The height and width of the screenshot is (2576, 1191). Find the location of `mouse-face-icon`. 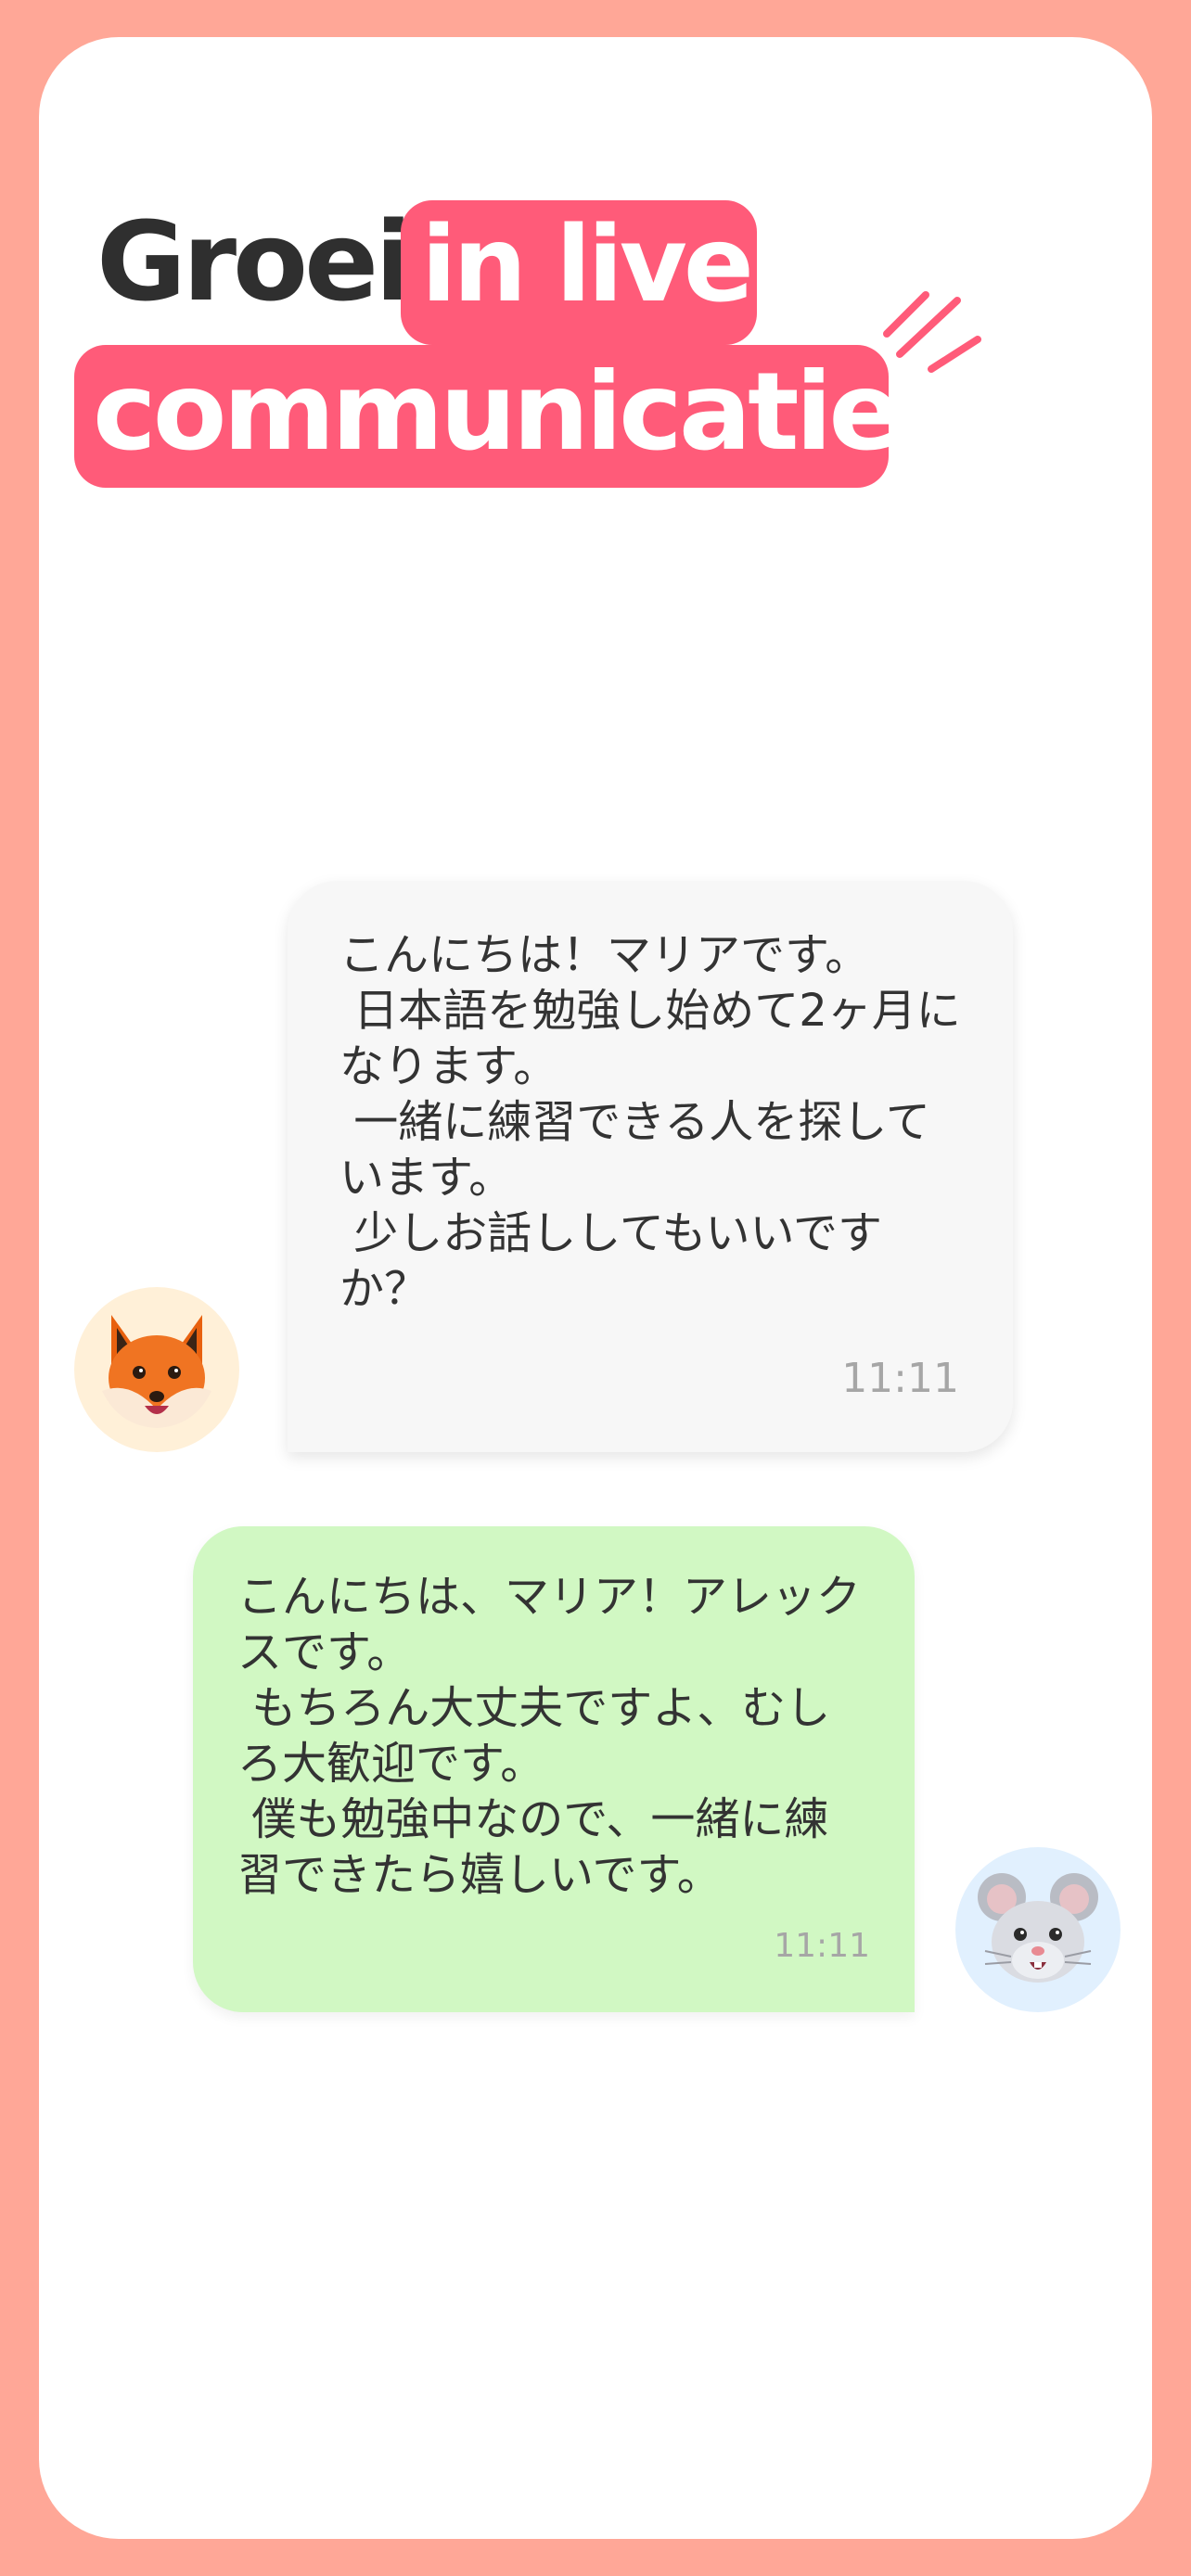

mouse-face-icon is located at coordinates (1038, 1928).